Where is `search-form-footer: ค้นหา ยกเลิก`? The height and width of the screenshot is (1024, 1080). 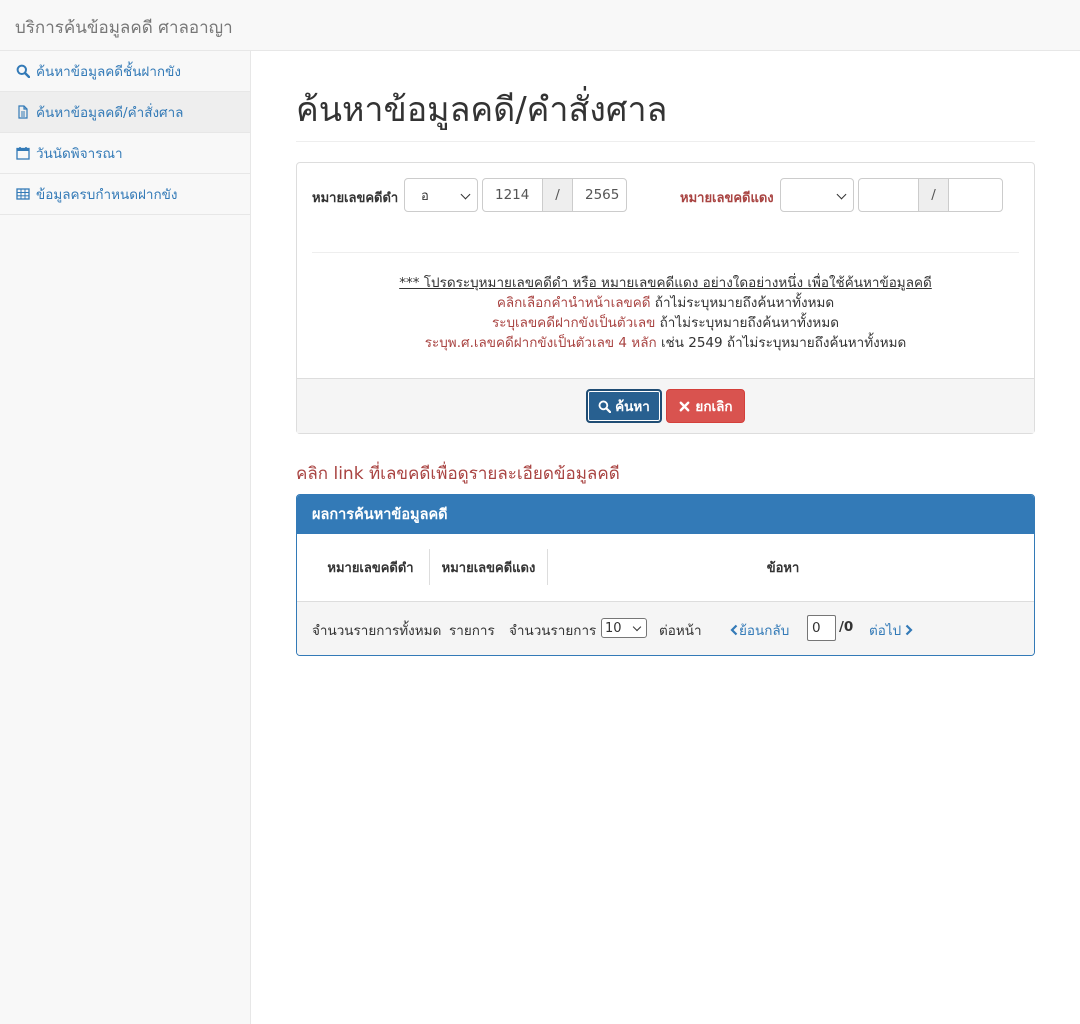 search-form-footer: ค้นหา ยกเลิก is located at coordinates (665, 405).